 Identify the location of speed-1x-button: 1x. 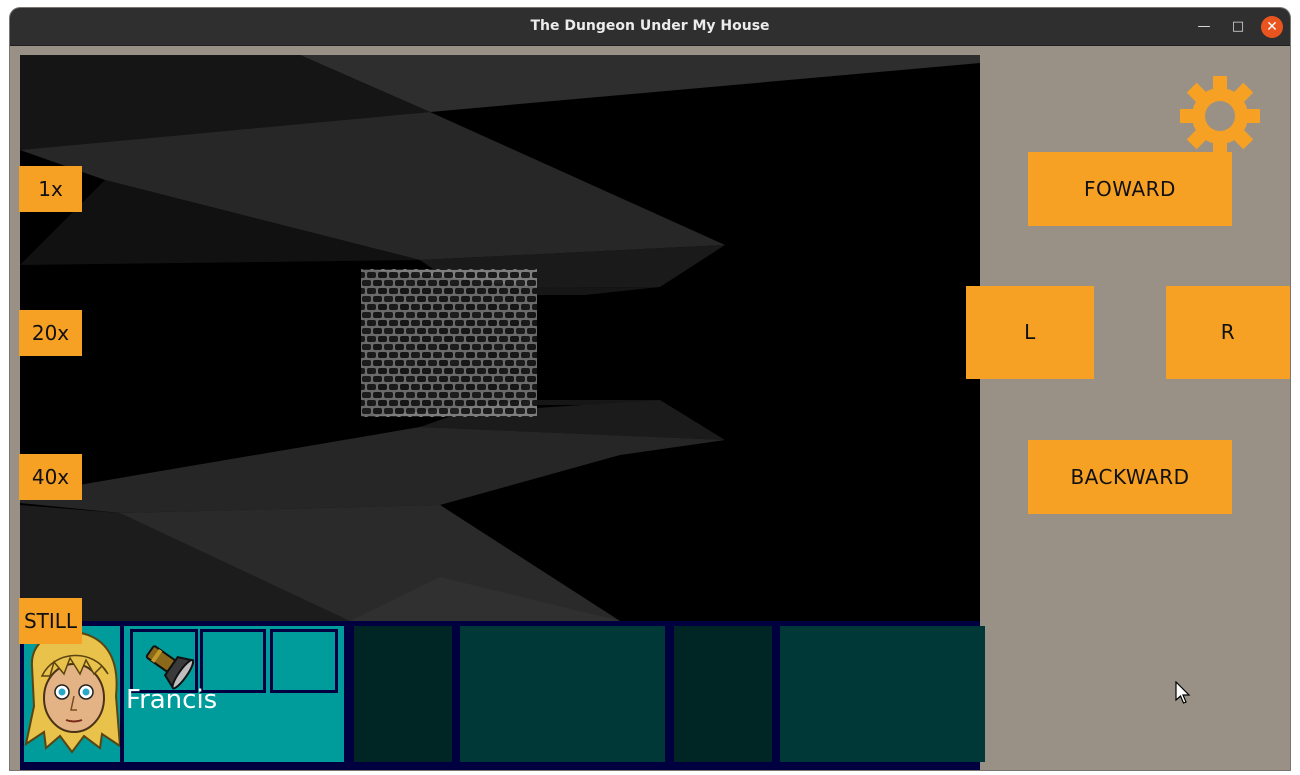
(50, 189).